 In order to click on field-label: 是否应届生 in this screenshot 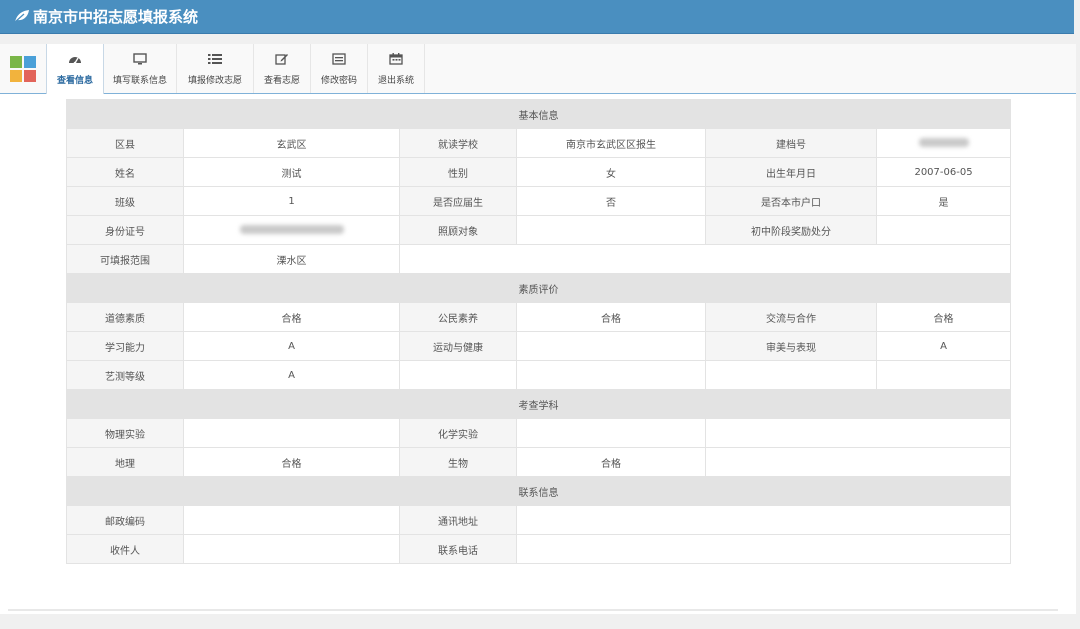, I will do `click(458, 201)`.